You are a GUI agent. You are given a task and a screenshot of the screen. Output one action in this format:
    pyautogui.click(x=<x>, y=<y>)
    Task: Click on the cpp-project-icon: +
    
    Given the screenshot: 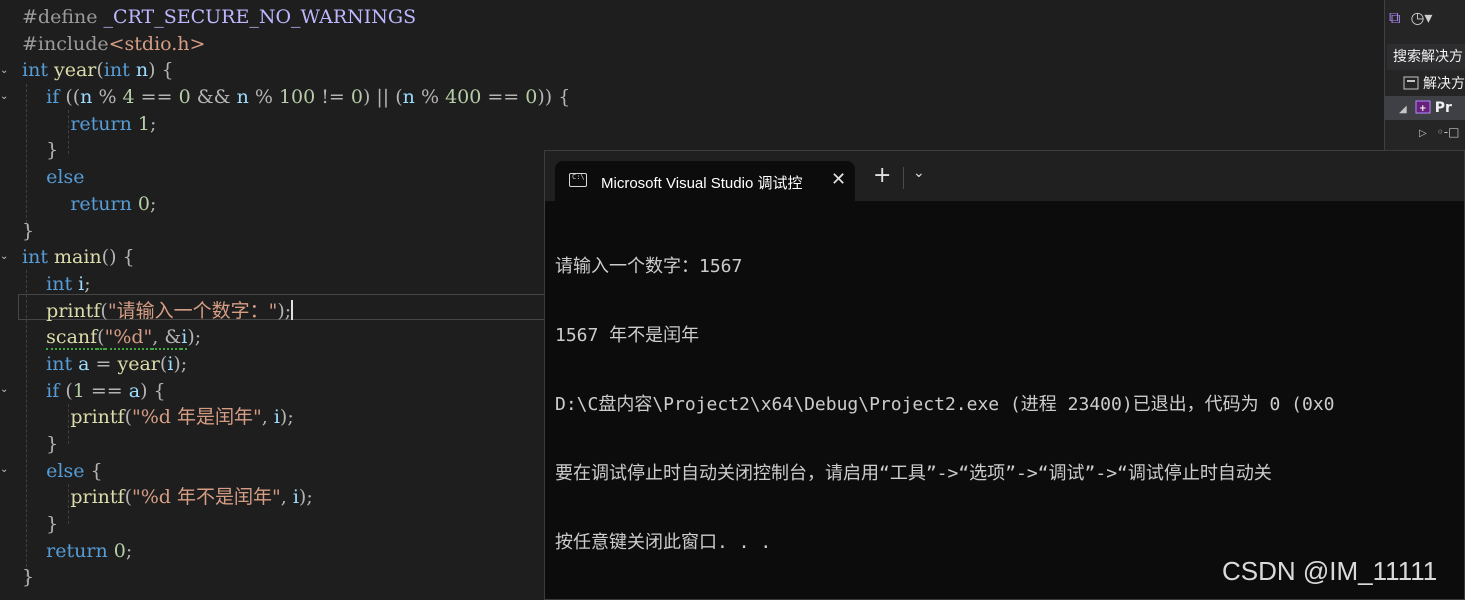 What is the action you would take?
    pyautogui.click(x=1423, y=106)
    